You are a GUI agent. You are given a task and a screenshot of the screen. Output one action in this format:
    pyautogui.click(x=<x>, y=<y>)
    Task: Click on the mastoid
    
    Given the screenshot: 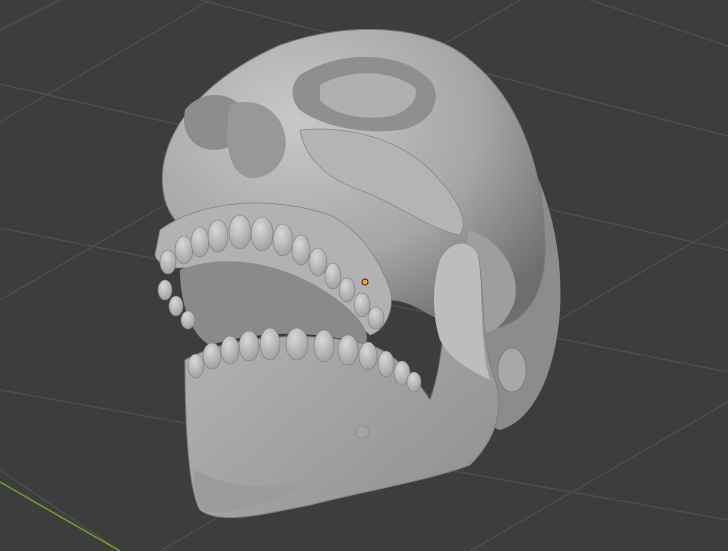 What is the action you would take?
    pyautogui.click(x=512, y=370)
    